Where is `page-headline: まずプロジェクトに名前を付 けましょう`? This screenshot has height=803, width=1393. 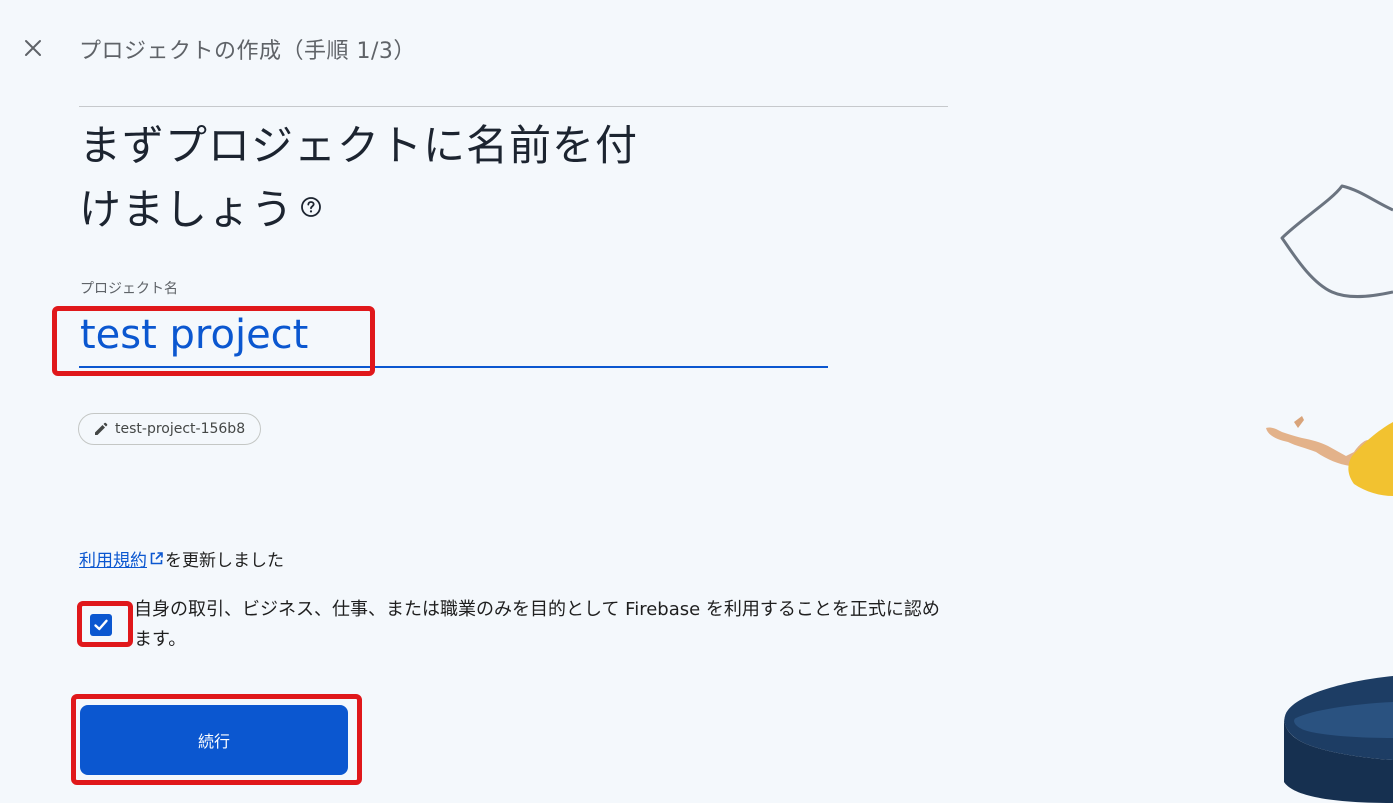
page-headline: まずプロジェクトに名前を付 けましょう is located at coordinates (389, 178).